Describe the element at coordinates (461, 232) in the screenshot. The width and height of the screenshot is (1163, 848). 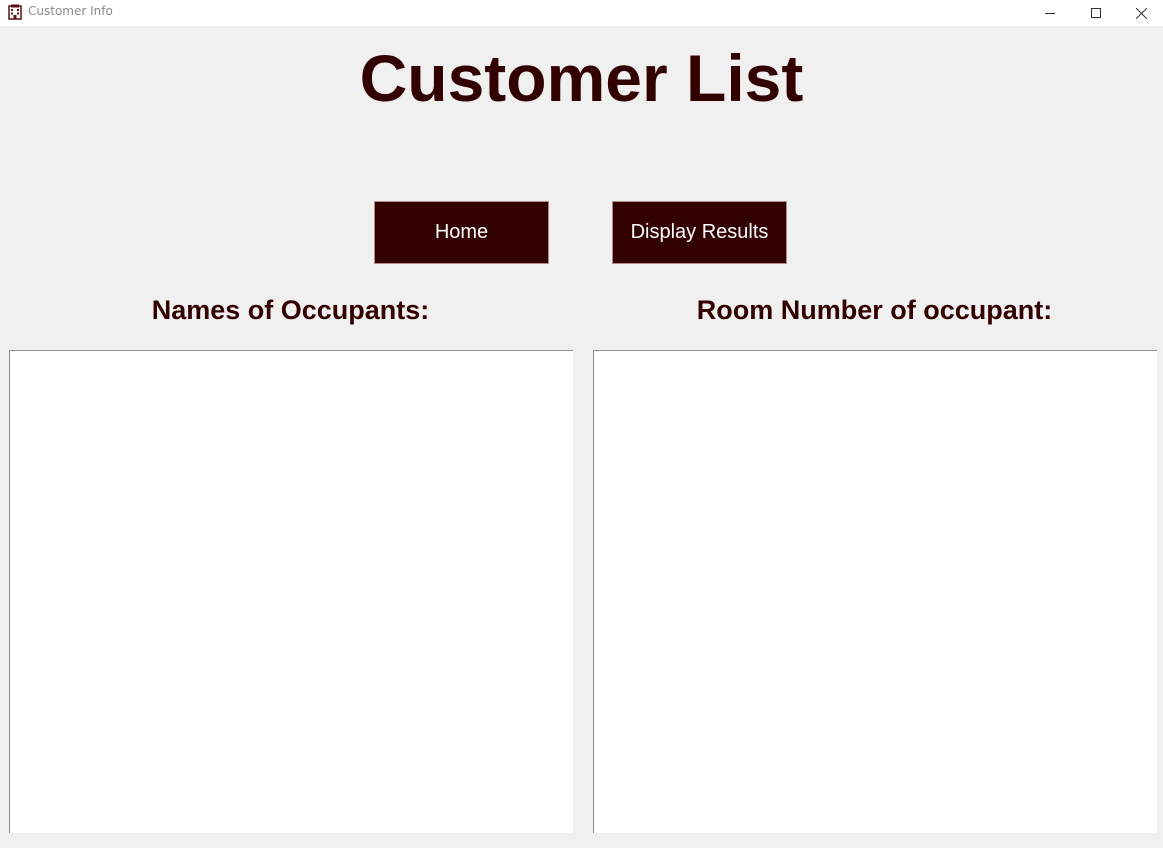
I see `home-button: Home` at that location.